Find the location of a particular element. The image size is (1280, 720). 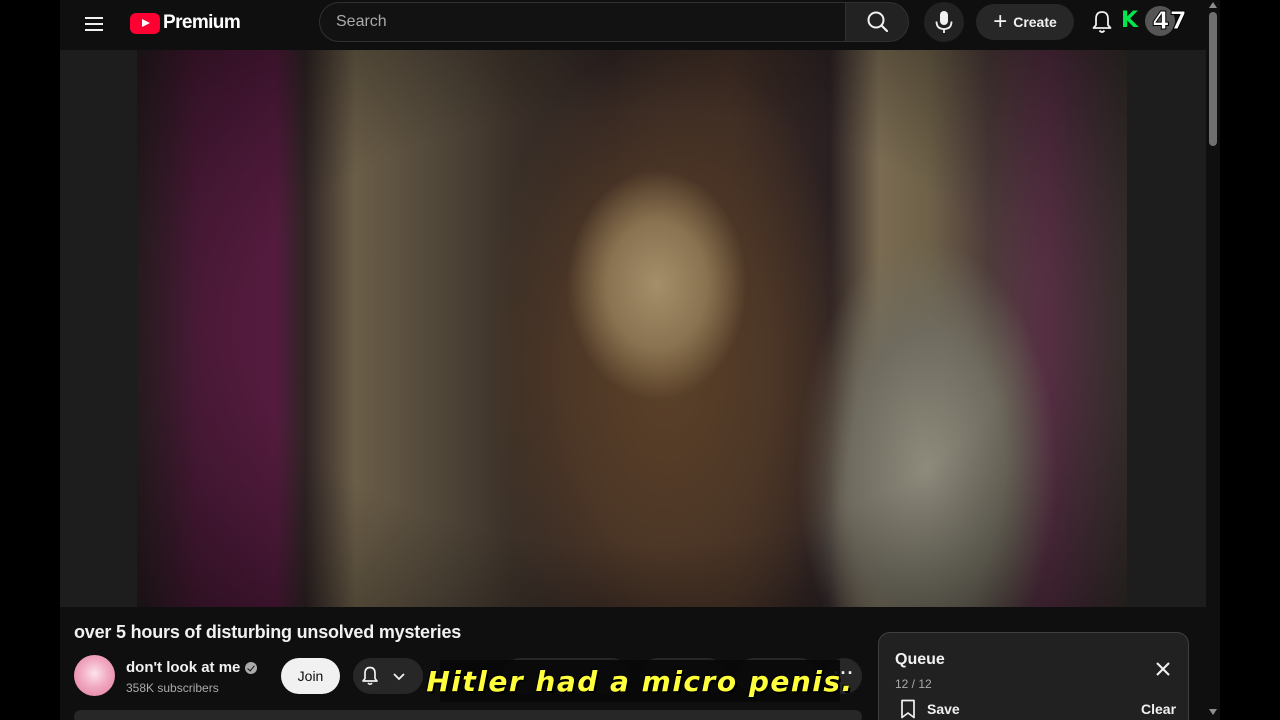

notifications-button is located at coordinates (1102, 22).